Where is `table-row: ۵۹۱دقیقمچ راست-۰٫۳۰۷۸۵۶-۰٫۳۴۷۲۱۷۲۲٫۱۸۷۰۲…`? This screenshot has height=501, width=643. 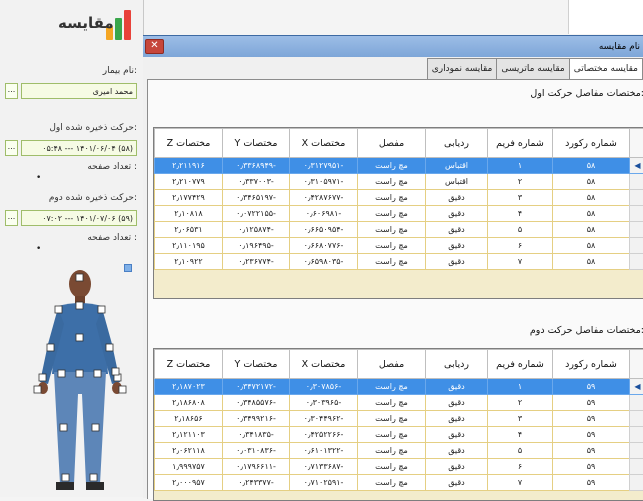 table-row: ۵۹۱دقیقمچ راست-۰٫۳۰۷۸۵۶-۰٫۳۴۷۲۱۷۲۲٫۱۸۷۰۲… is located at coordinates (399, 387).